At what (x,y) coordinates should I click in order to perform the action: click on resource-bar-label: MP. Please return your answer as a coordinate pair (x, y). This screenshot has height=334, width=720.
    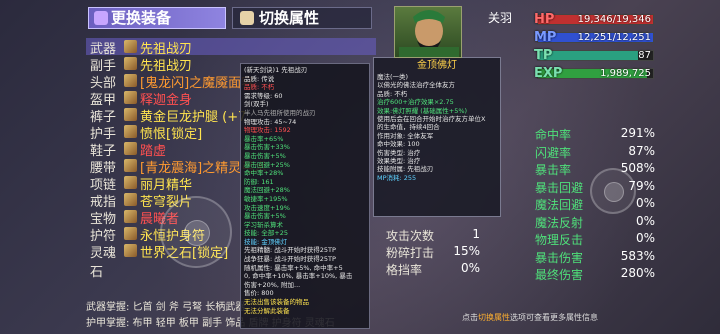
    Looking at the image, I should click on (545, 37).